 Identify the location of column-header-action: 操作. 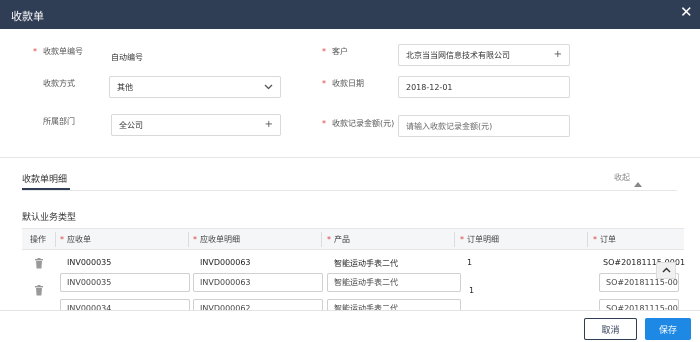
(38, 239).